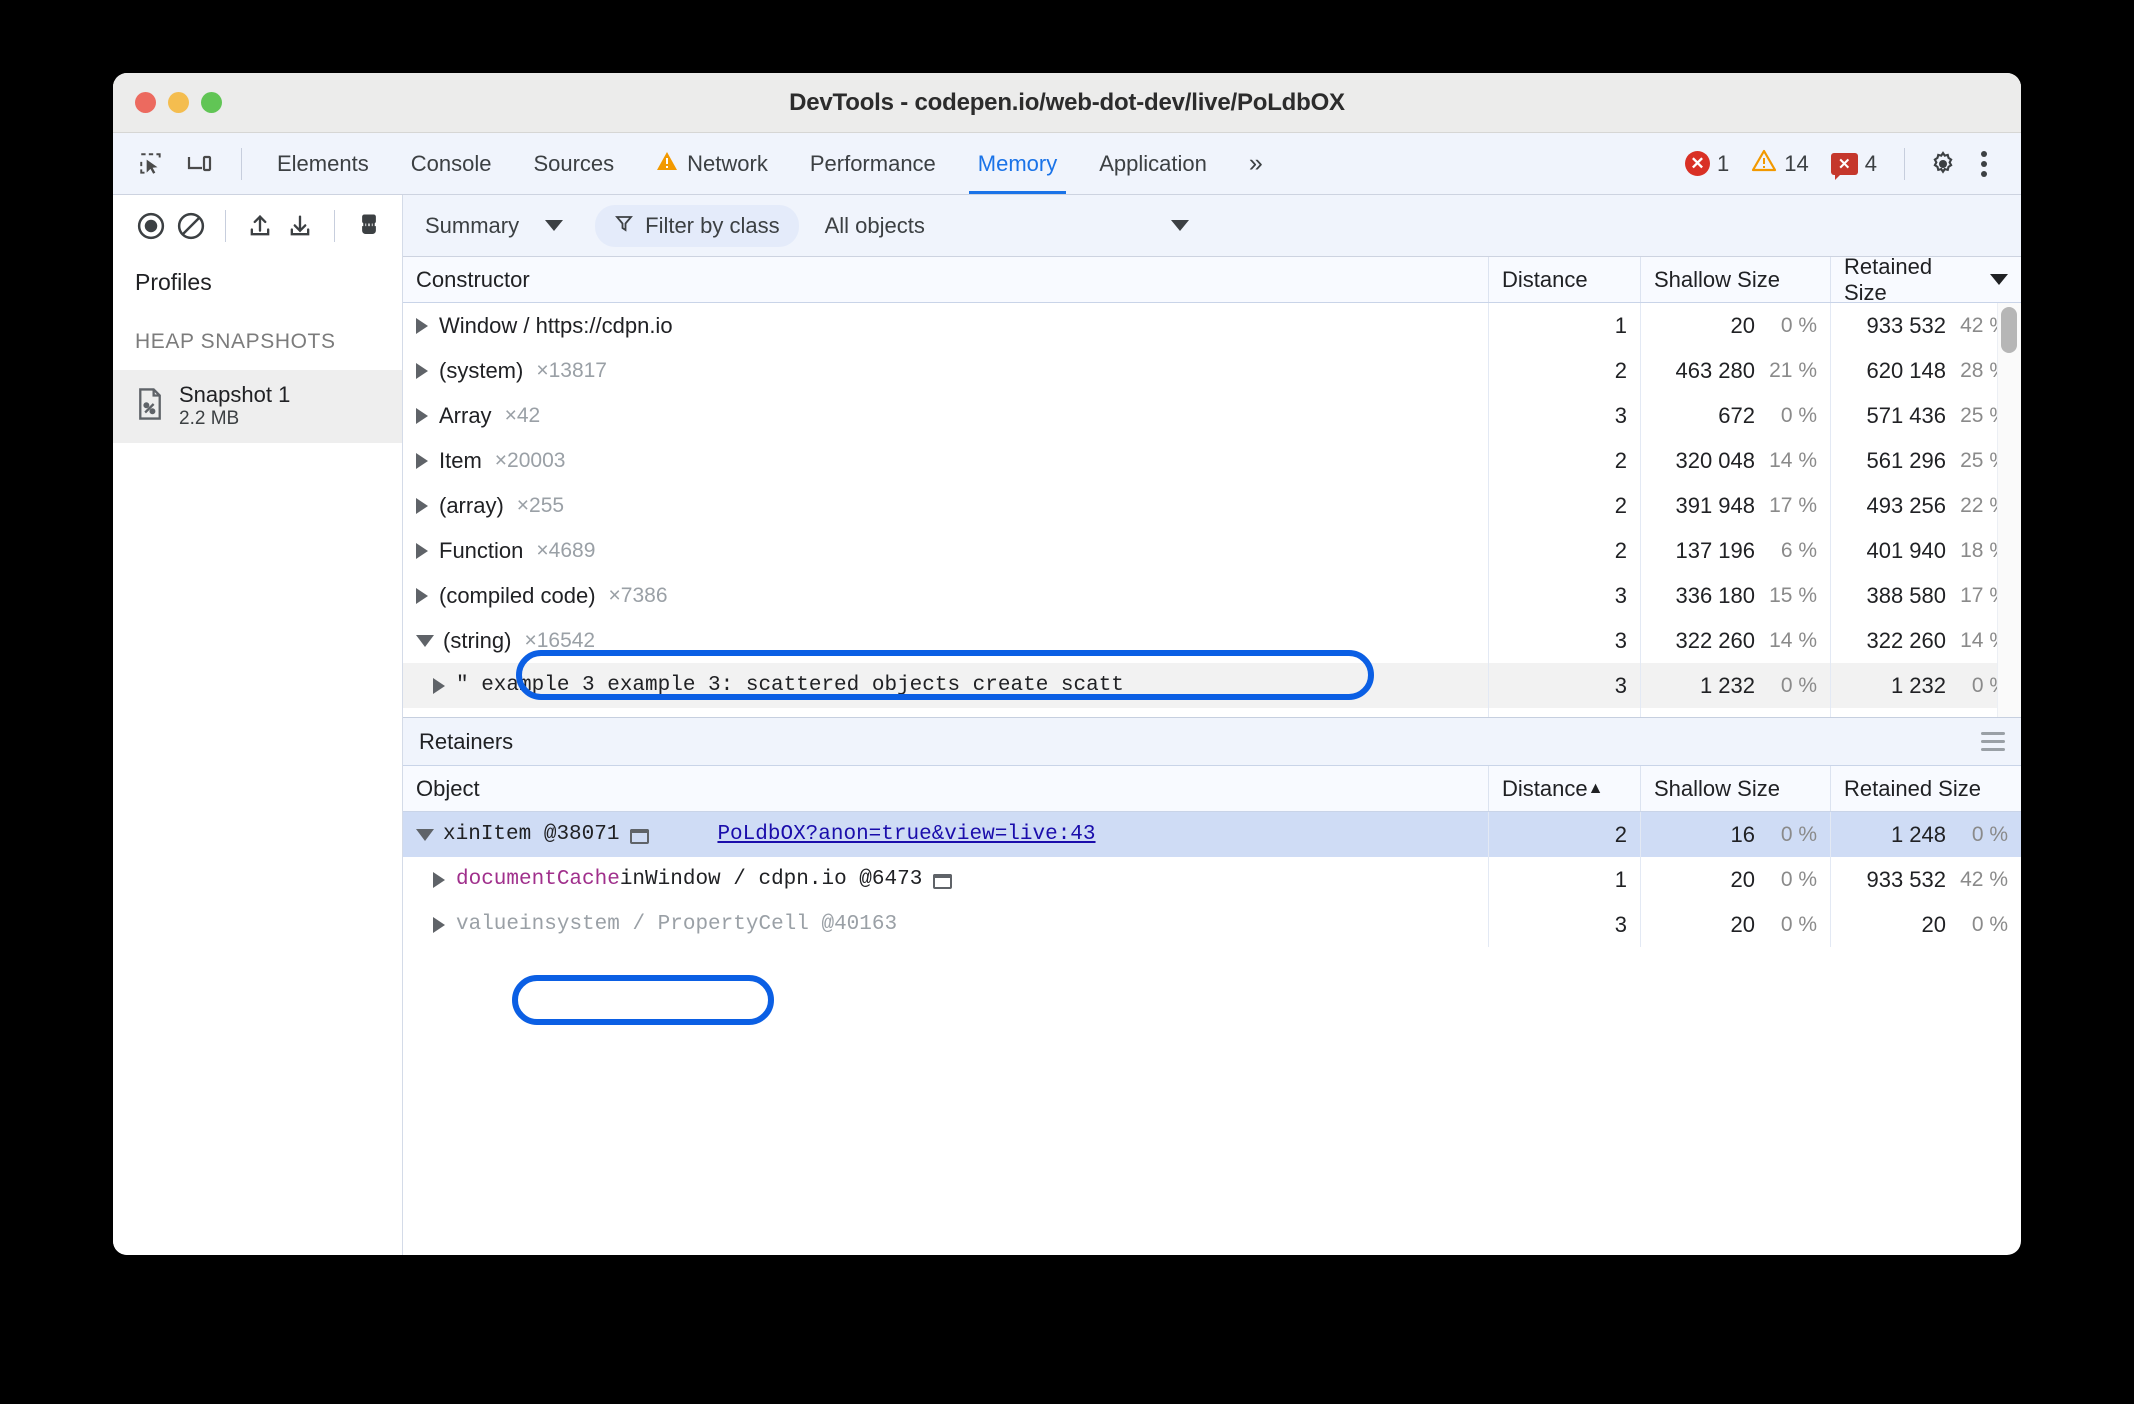 The height and width of the screenshot is (1404, 2134). Describe the element at coordinates (1779, 163) in the screenshot. I see `warning-count-badge: 14` at that location.